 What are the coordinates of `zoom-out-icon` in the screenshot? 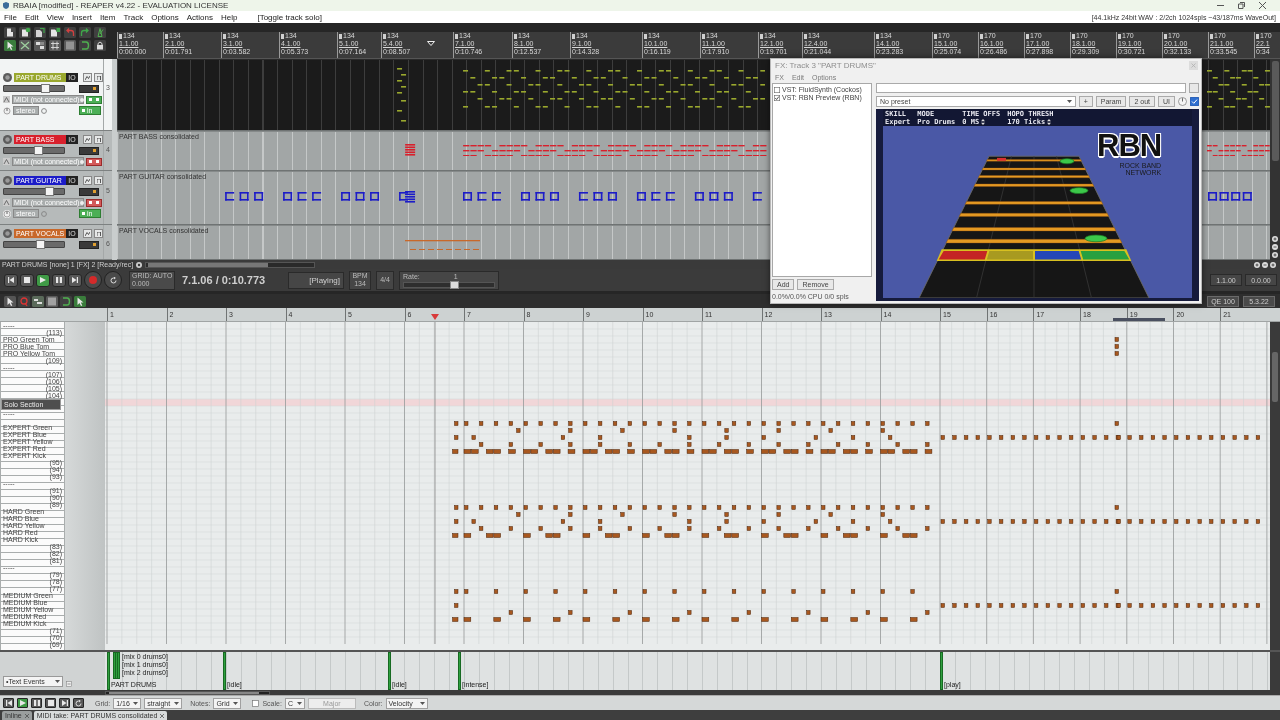 It's located at (1275, 247).